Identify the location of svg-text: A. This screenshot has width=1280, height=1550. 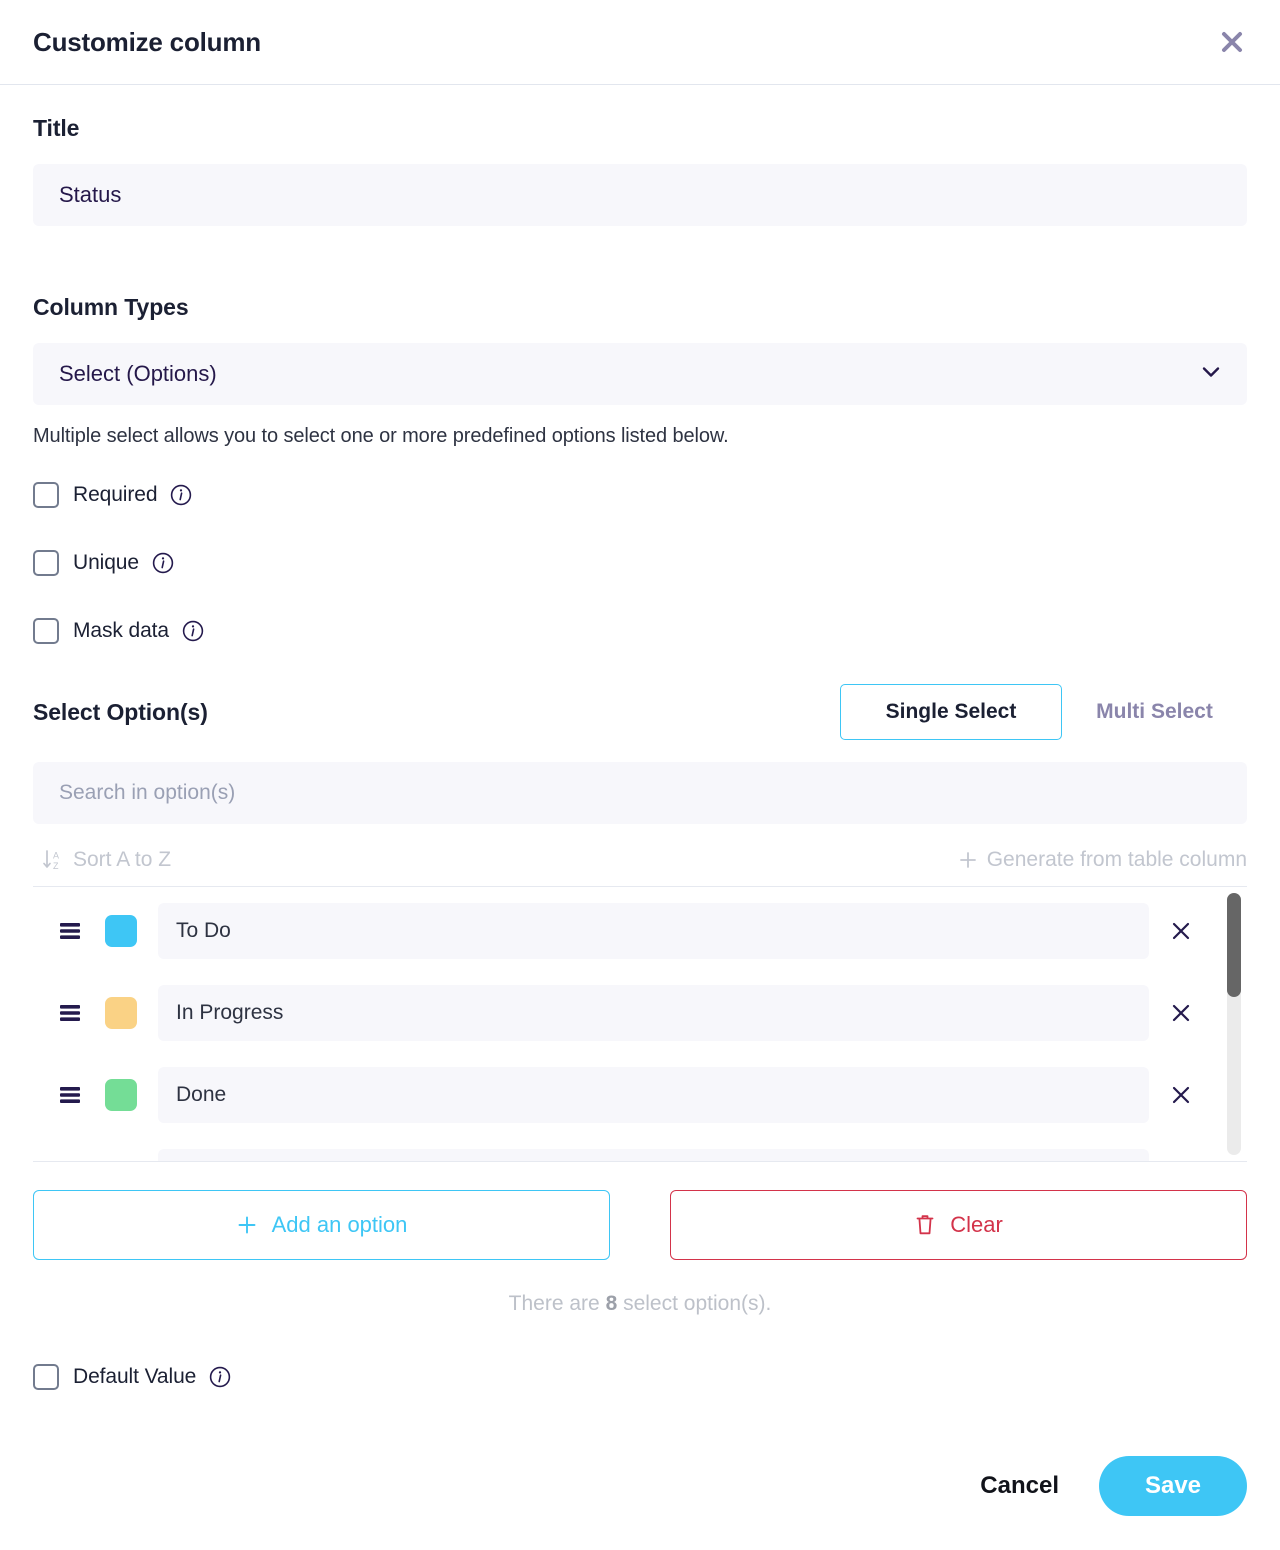
(56, 856).